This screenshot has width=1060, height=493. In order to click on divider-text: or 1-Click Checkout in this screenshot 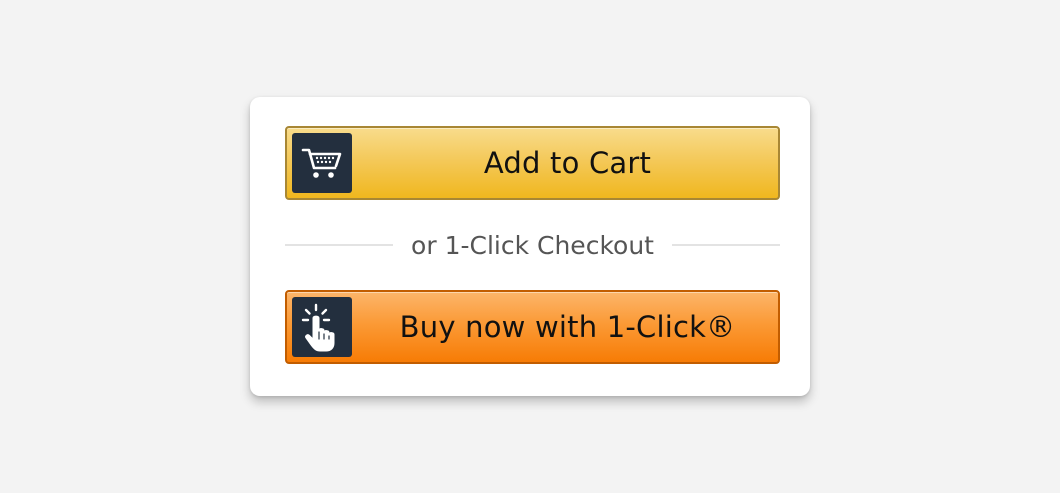, I will do `click(532, 245)`.